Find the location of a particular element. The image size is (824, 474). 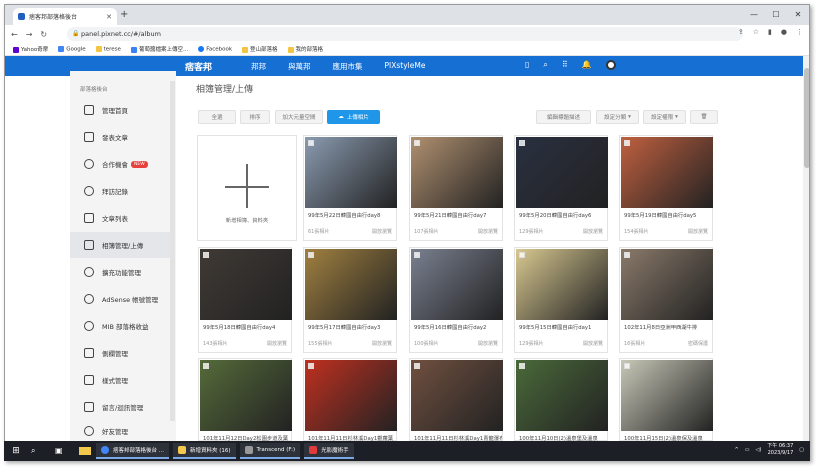

album-card: 99年5月17日韓國自由行day3 155張相片 開放瀏覽 is located at coordinates (350, 300).